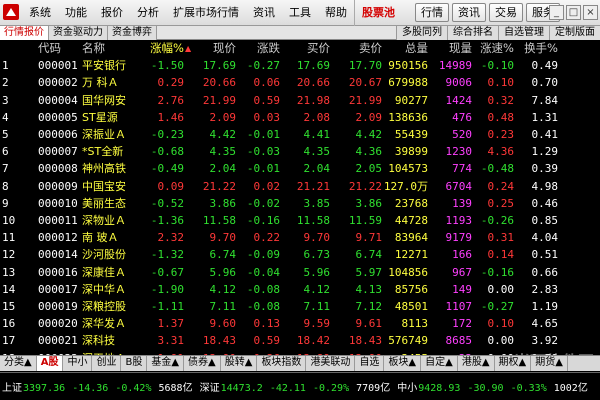 The width and height of the screenshot is (600, 400). I want to click on sz-change: -42.11, so click(287, 388).